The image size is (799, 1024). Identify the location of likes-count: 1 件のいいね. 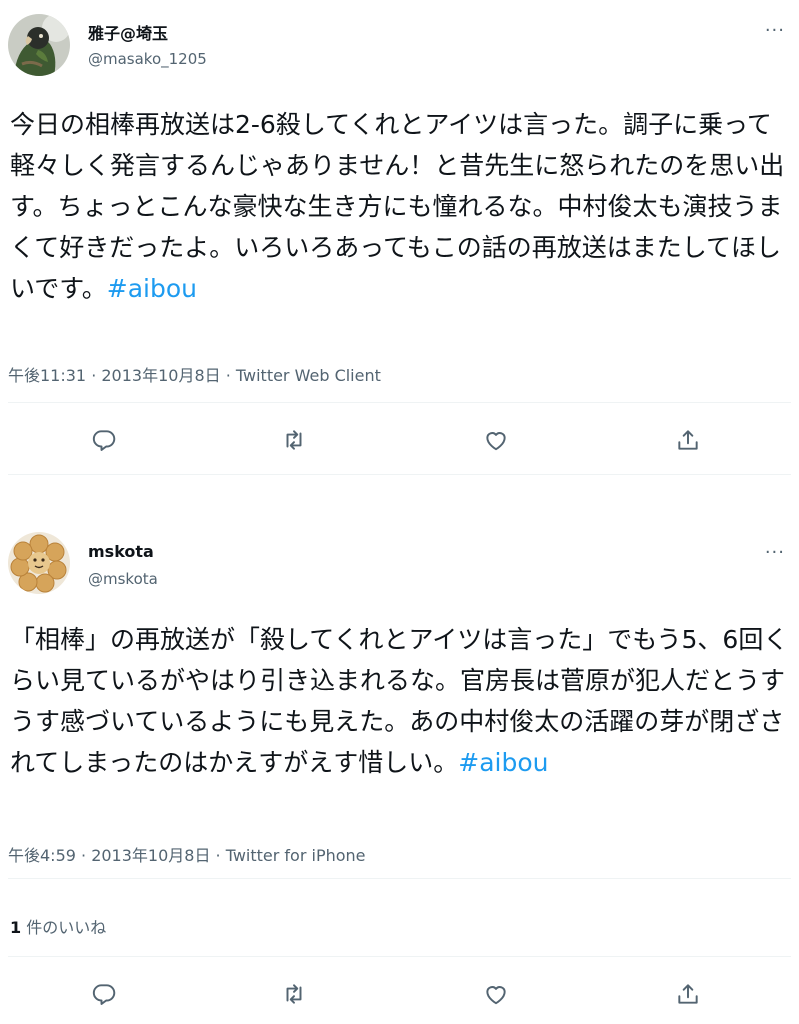
(58, 926).